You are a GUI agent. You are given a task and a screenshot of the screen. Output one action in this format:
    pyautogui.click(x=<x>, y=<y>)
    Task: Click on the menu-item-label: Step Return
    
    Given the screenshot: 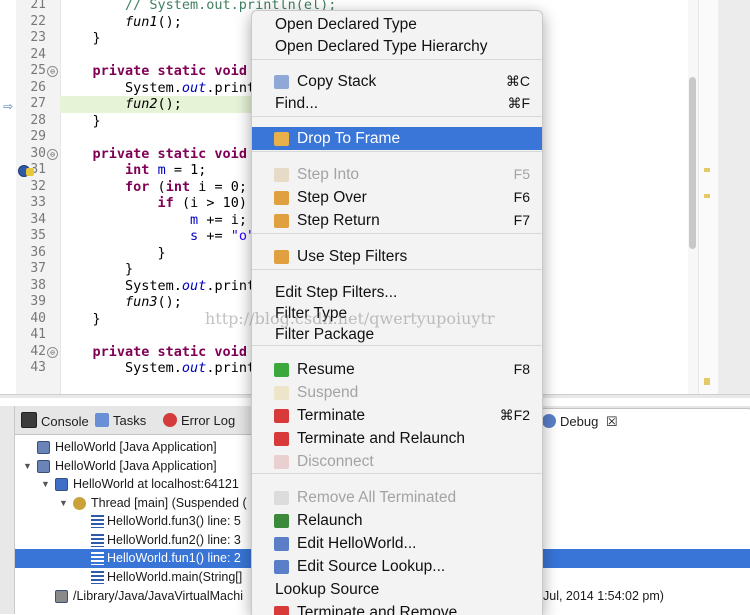 What is the action you would take?
    pyautogui.click(x=338, y=220)
    